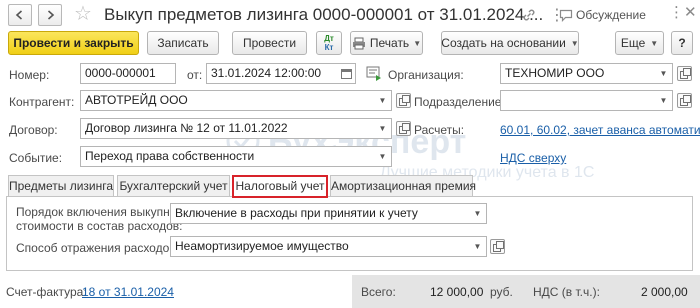 The height and width of the screenshot is (308, 700). I want to click on tab-accounting: Бухгалтерский учет, so click(173, 186).